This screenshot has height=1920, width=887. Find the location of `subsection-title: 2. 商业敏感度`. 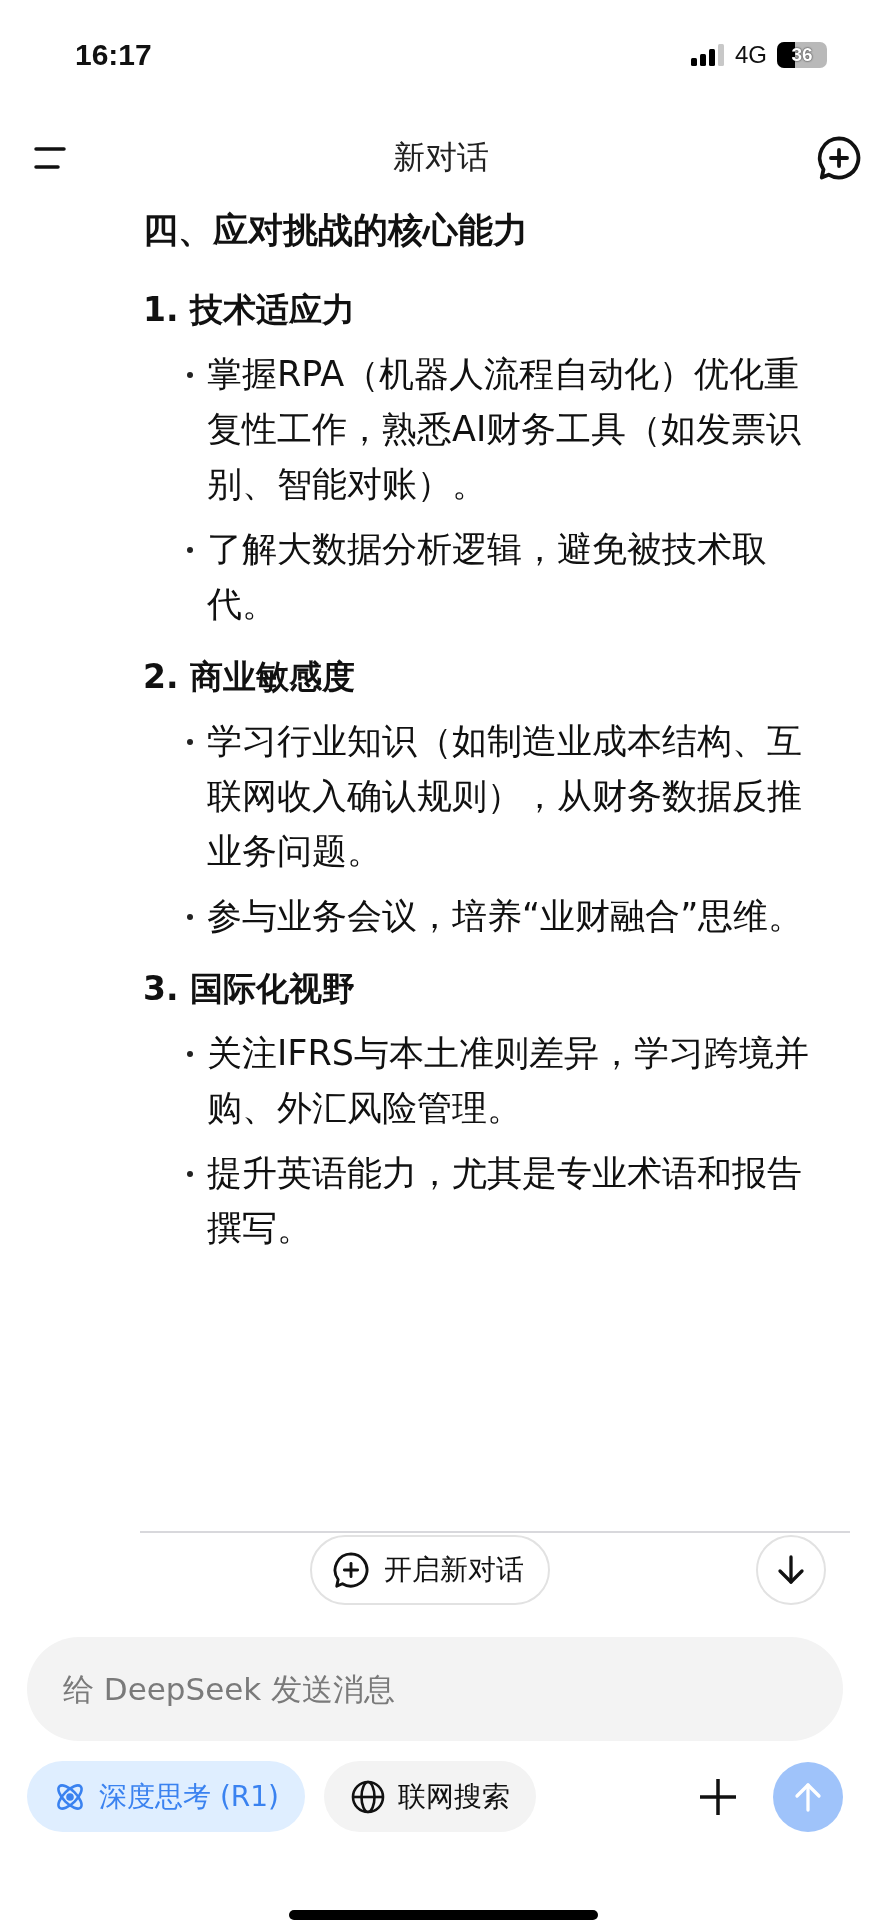

subsection-title: 2. 商业敏感度 is located at coordinates (249, 677).